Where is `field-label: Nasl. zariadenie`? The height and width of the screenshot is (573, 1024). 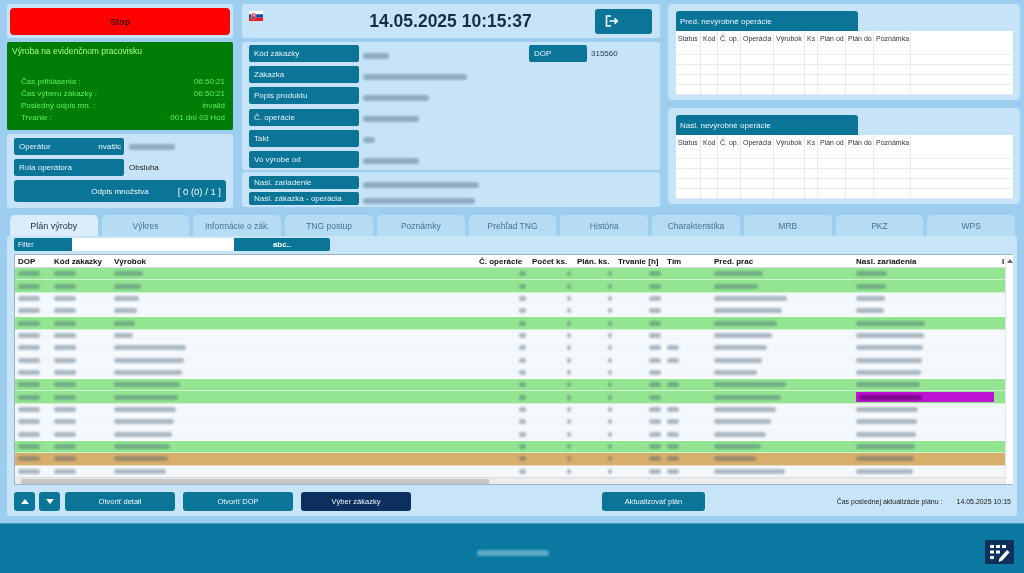
field-label: Nasl. zariadenie is located at coordinates (304, 182).